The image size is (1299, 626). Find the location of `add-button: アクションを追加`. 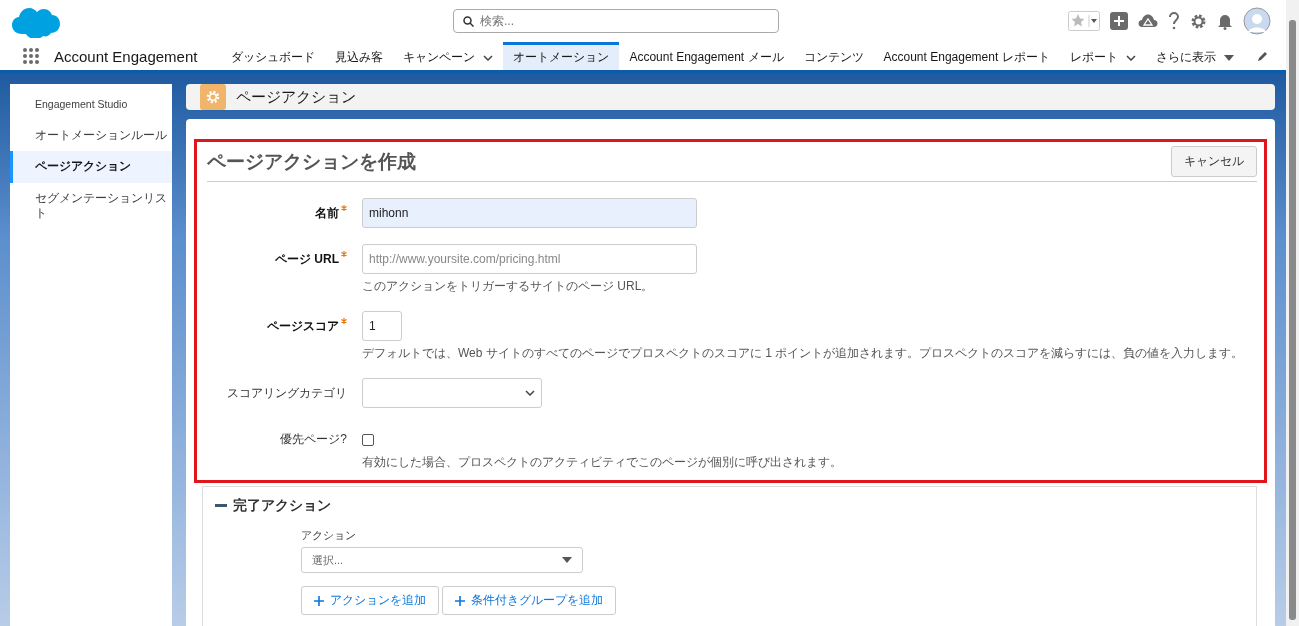

add-button: アクションを追加 is located at coordinates (370, 600).